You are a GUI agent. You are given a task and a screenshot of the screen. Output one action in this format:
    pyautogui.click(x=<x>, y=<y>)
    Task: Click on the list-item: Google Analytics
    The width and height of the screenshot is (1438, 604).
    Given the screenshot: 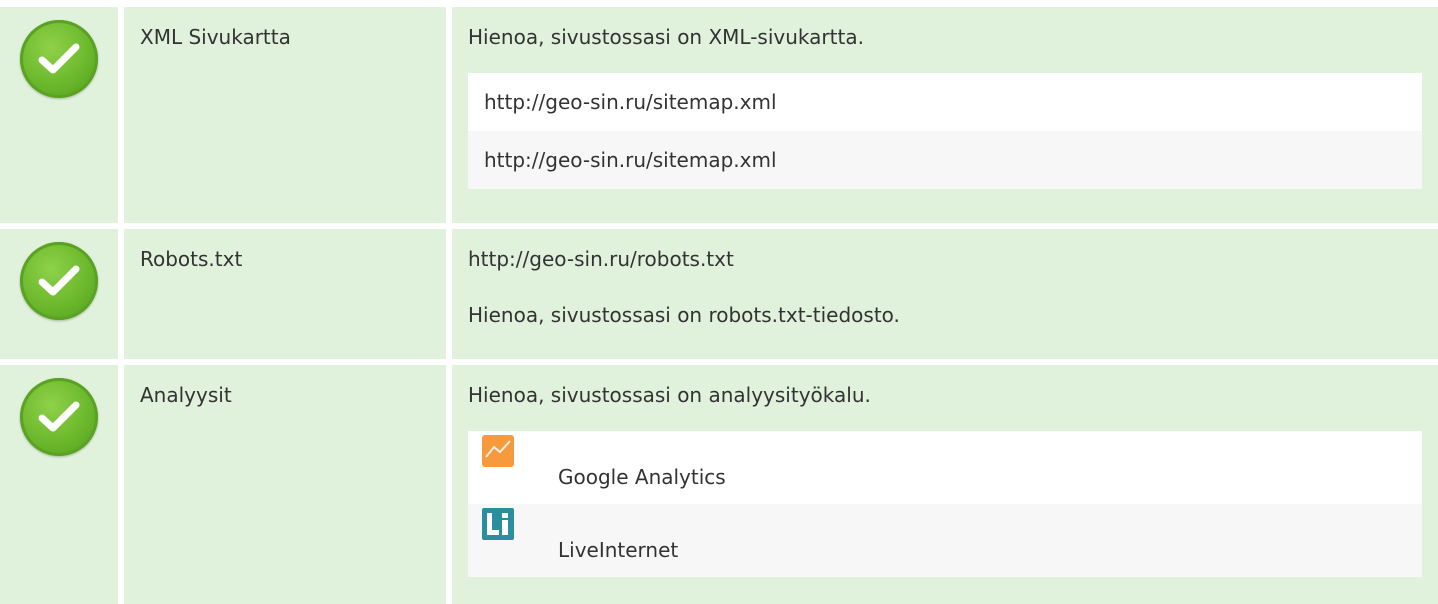 What is the action you would take?
    pyautogui.click(x=945, y=467)
    